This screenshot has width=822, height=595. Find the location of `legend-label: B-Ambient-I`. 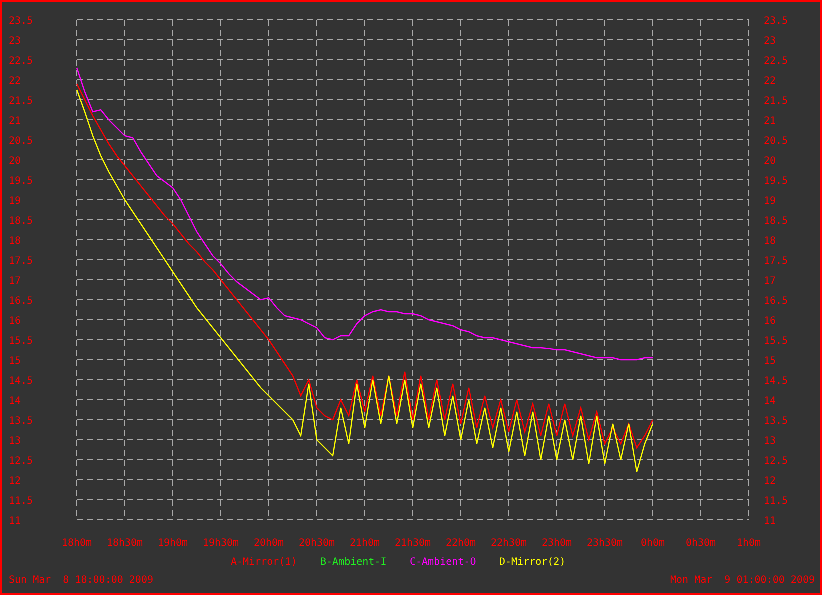

legend-label: B-Ambient-I is located at coordinates (353, 562).